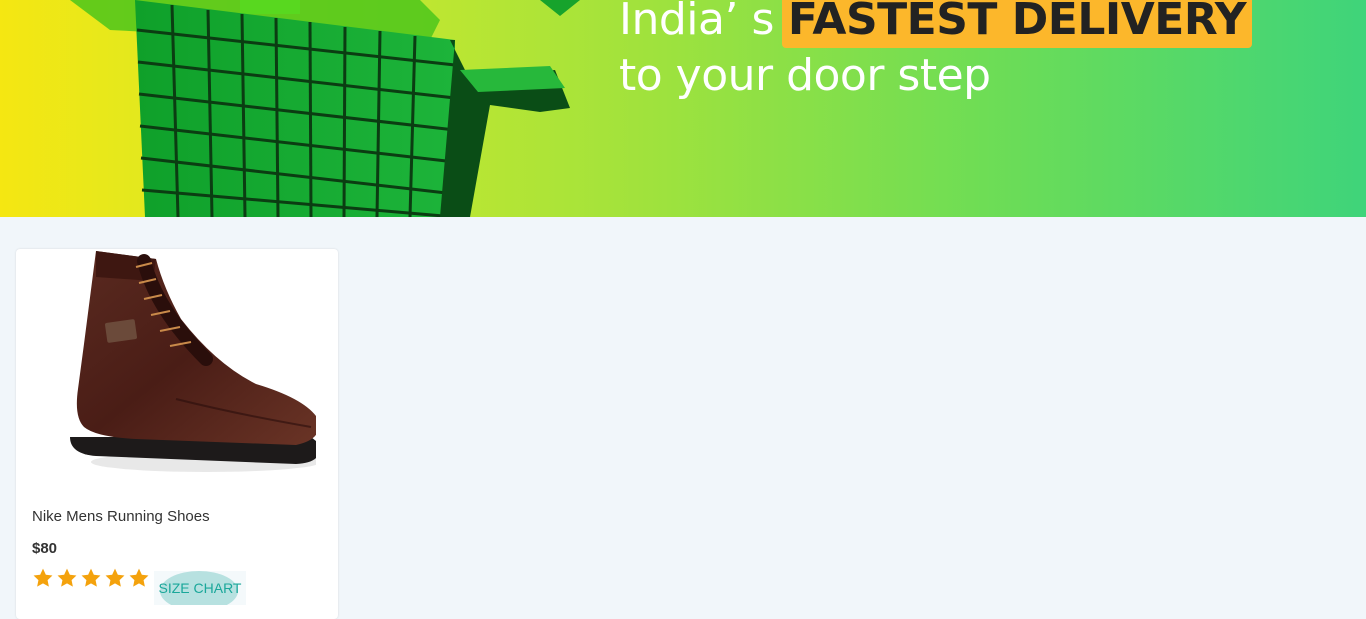 The width and height of the screenshot is (1366, 619). I want to click on size-chart-button: SIZE CHART, so click(200, 588).